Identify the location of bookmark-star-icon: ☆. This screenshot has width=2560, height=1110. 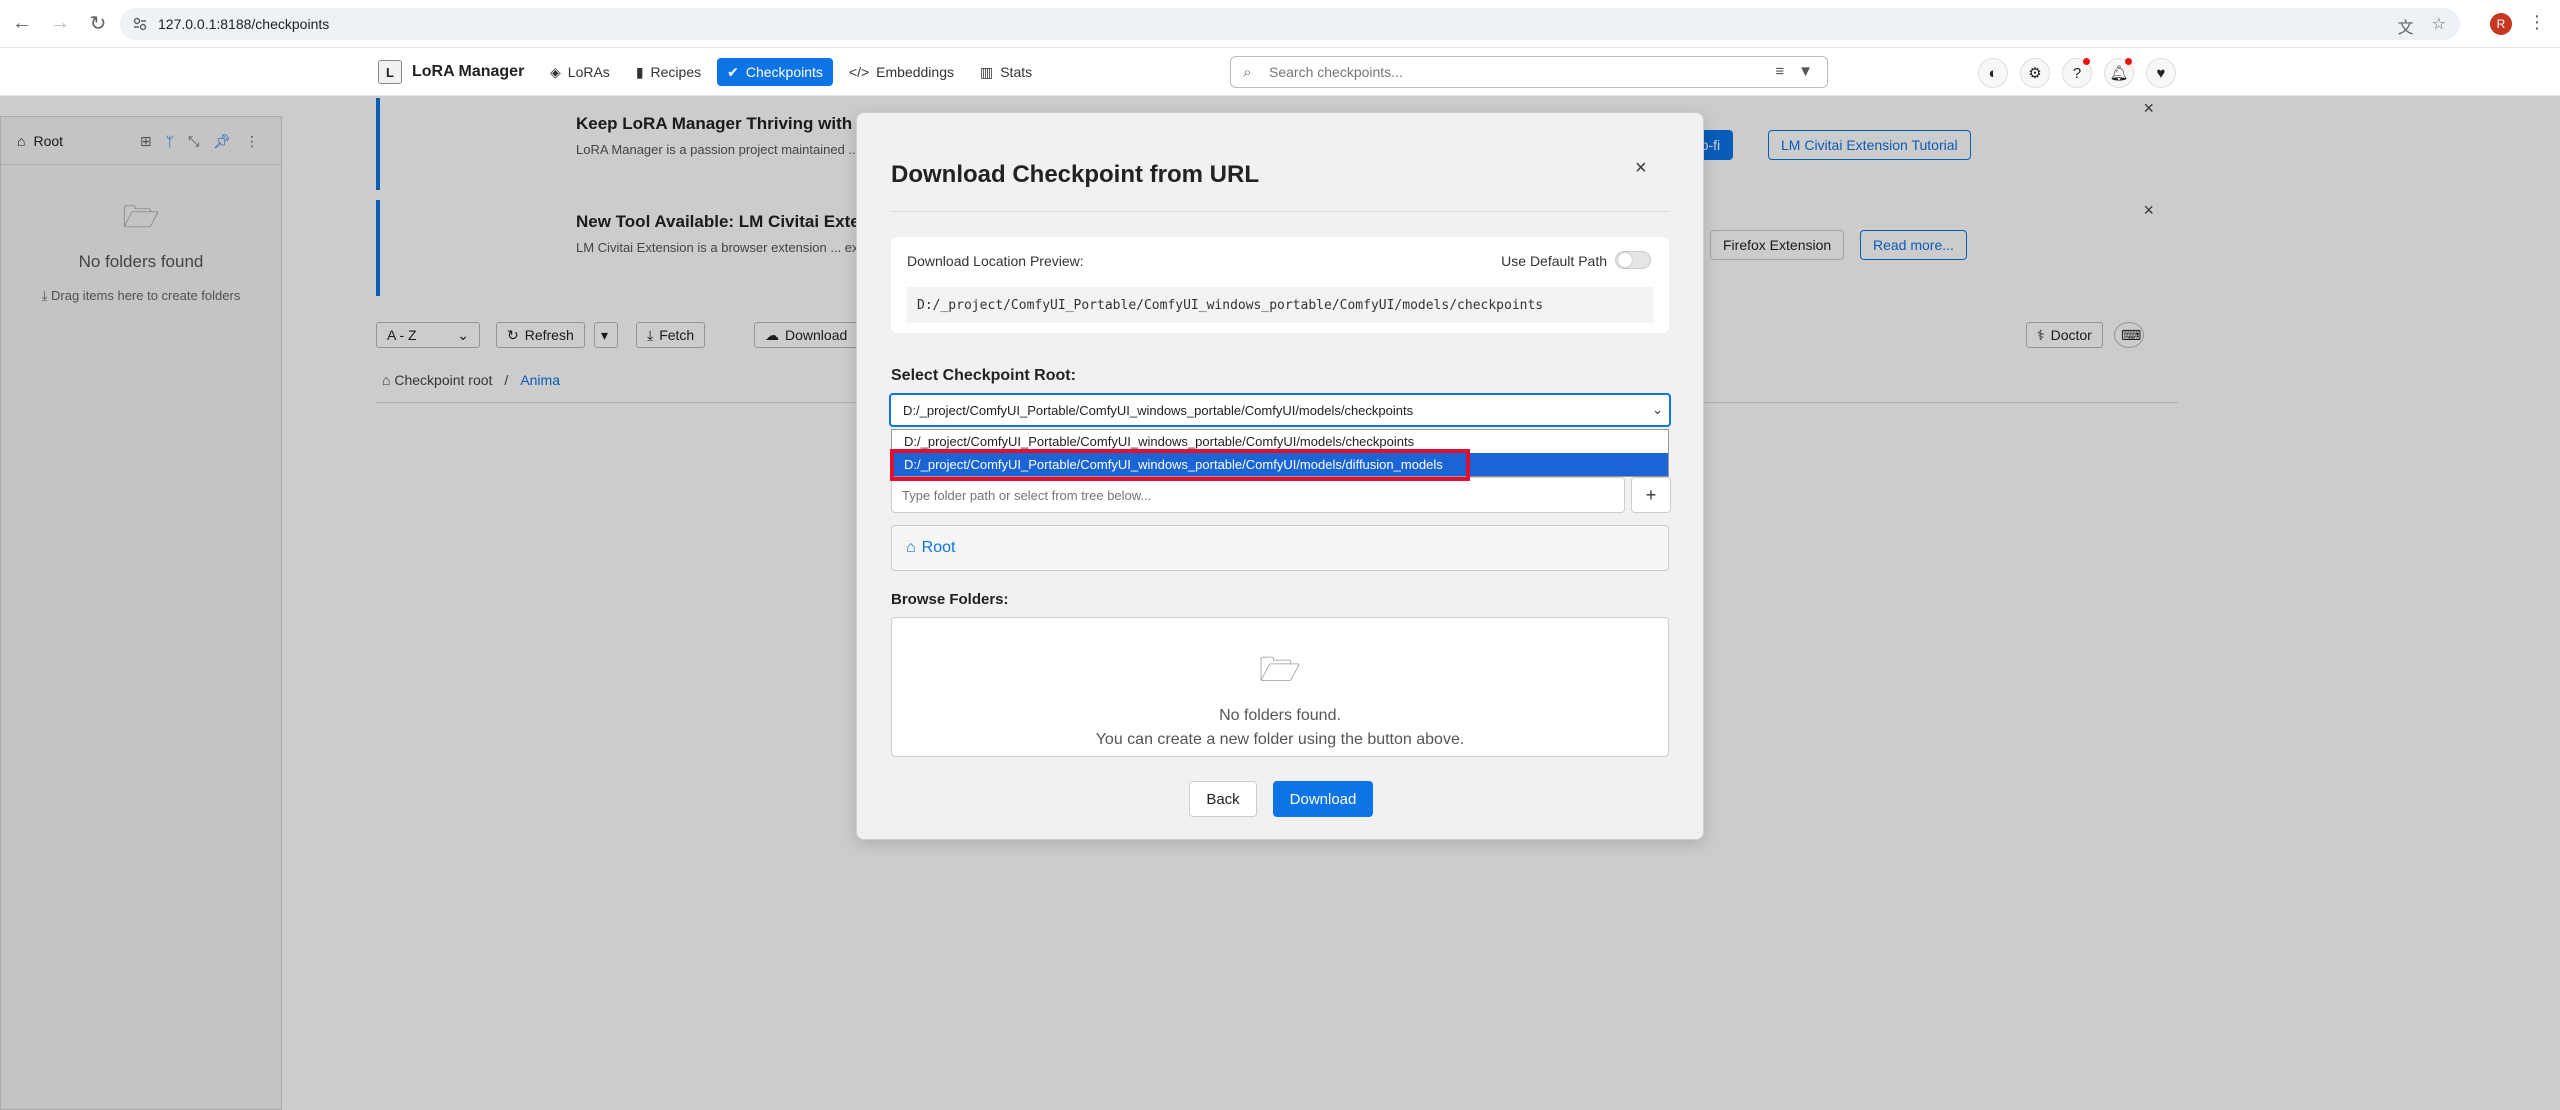
(2439, 26).